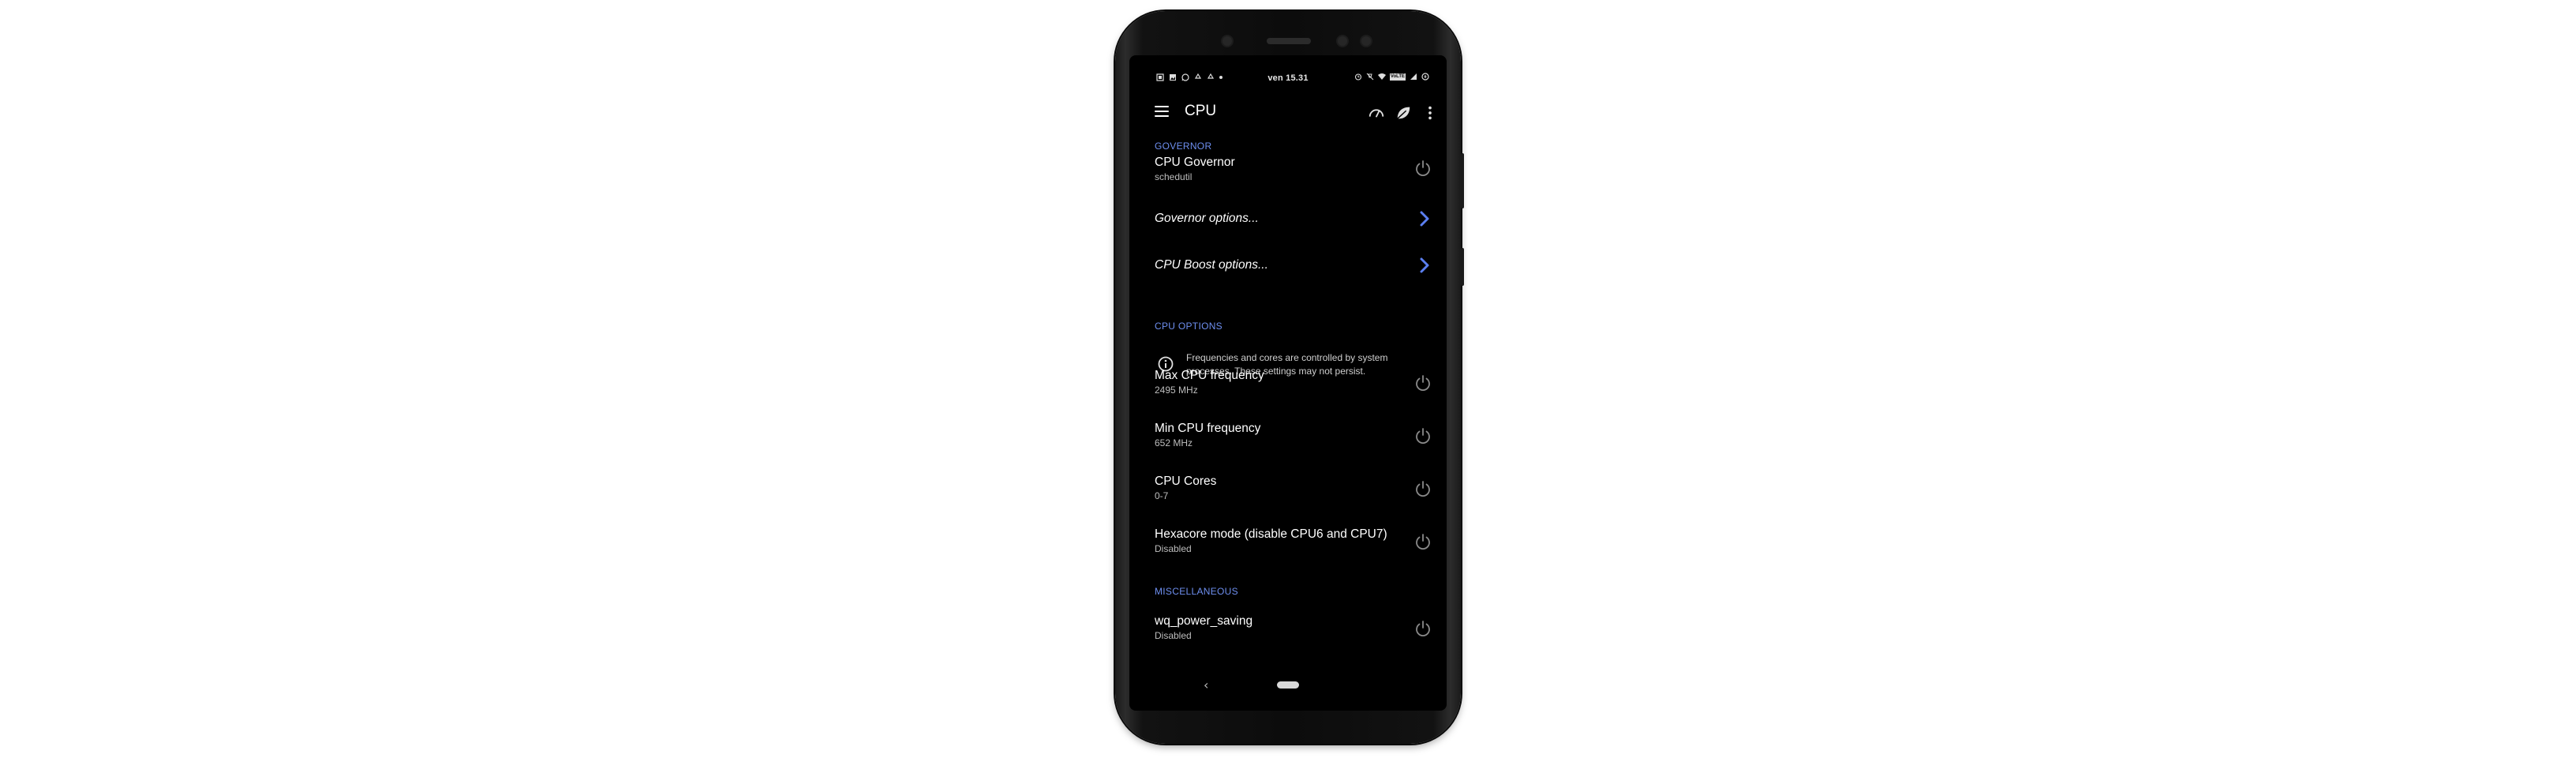 Image resolution: width=2576 pixels, height=758 pixels. What do you see at coordinates (1413, 76) in the screenshot?
I see `signal-icon` at bounding box center [1413, 76].